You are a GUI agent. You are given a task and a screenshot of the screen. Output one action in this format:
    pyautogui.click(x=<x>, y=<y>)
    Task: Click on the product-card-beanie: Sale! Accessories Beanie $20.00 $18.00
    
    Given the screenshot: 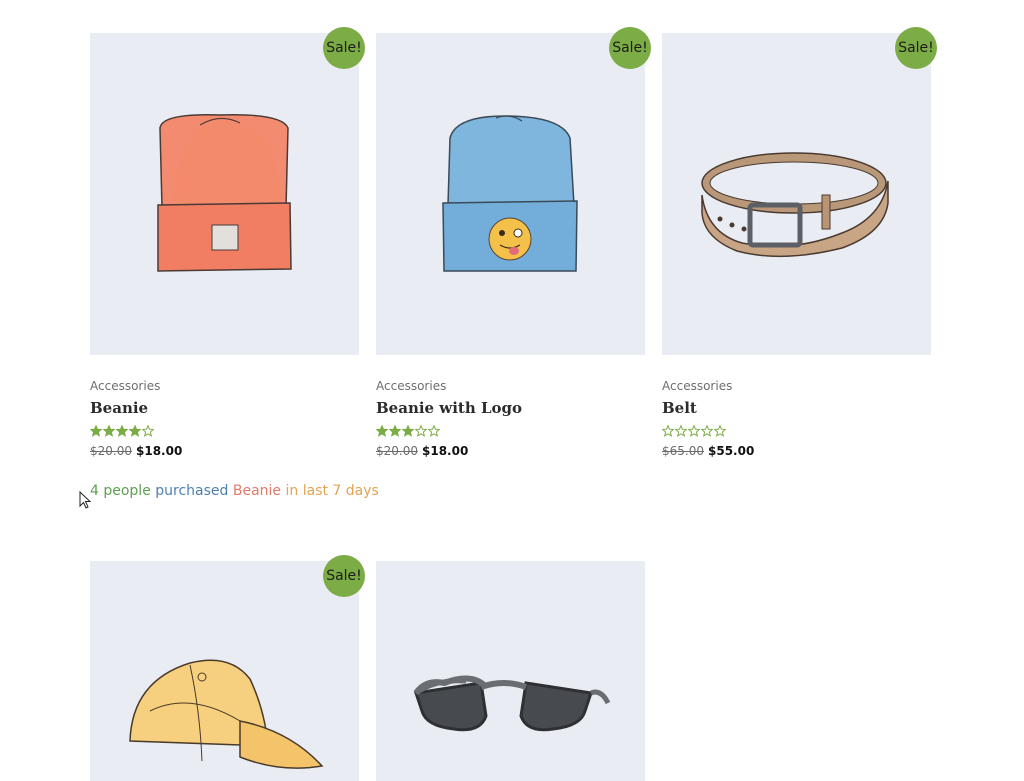 What is the action you would take?
    pyautogui.click(x=227, y=242)
    